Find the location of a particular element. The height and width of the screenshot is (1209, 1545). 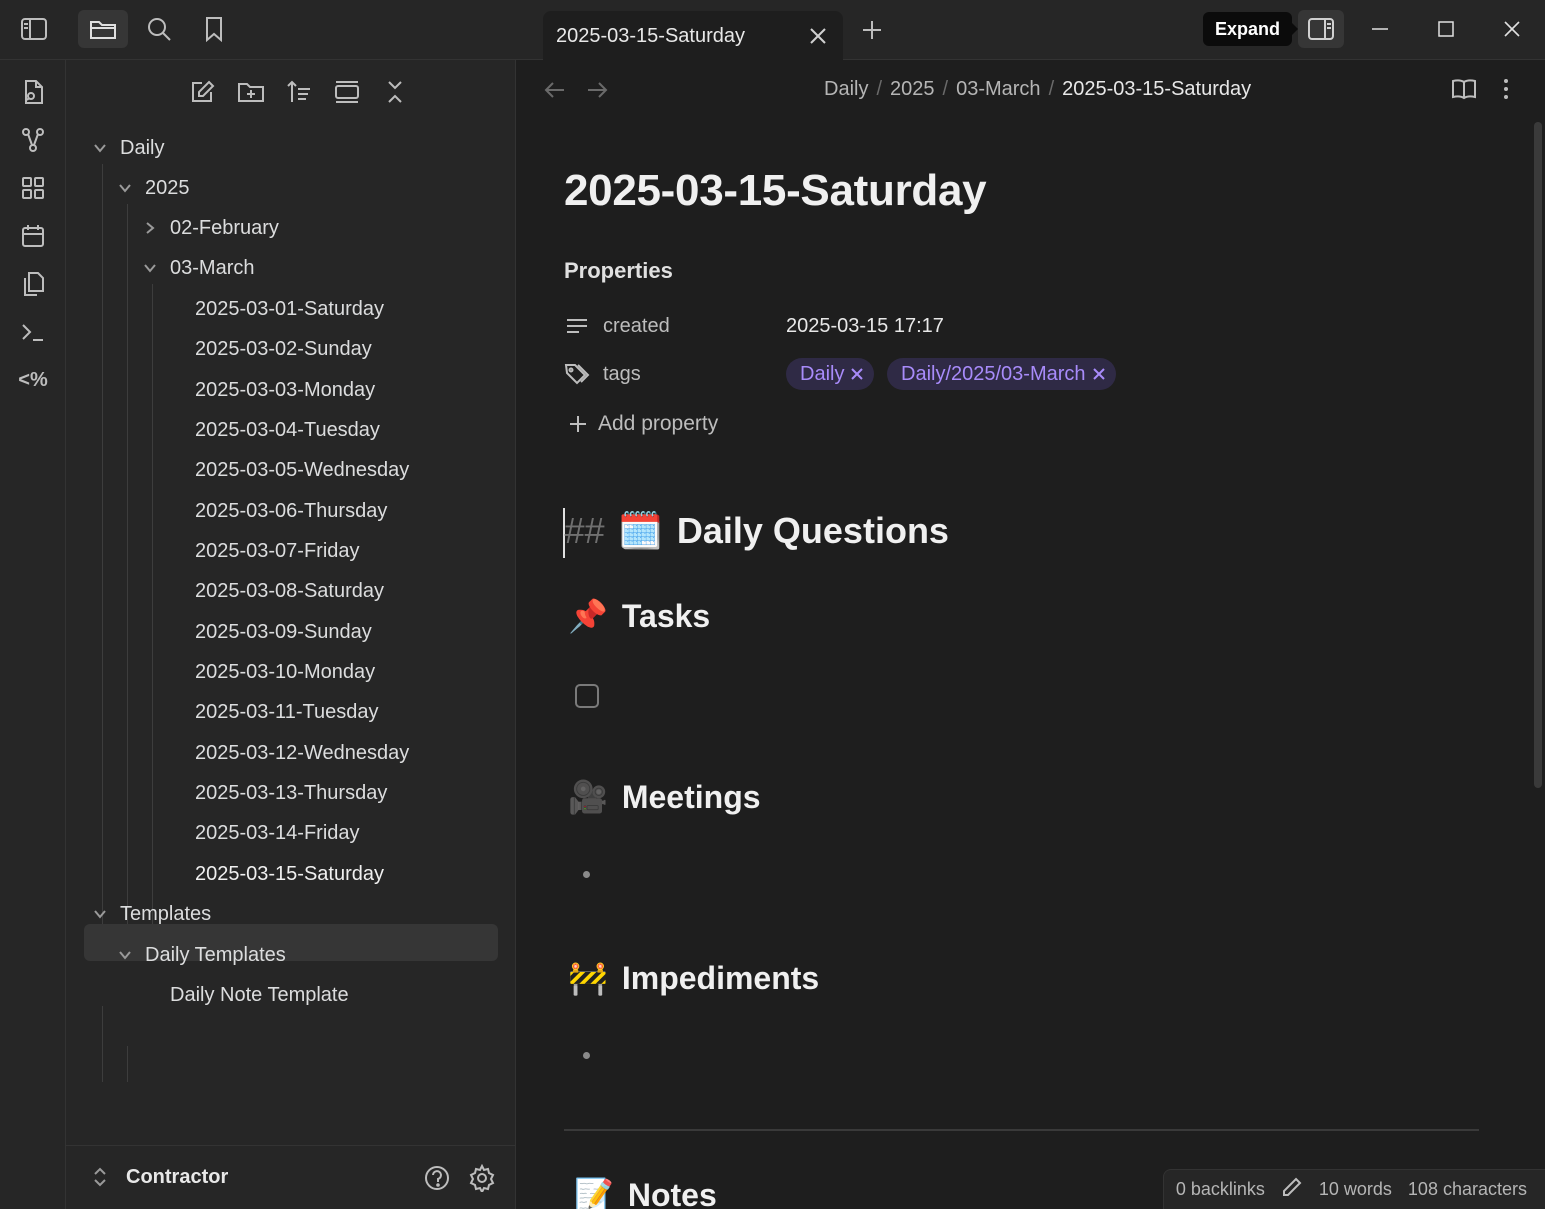

close-window-icon is located at coordinates (1512, 29).